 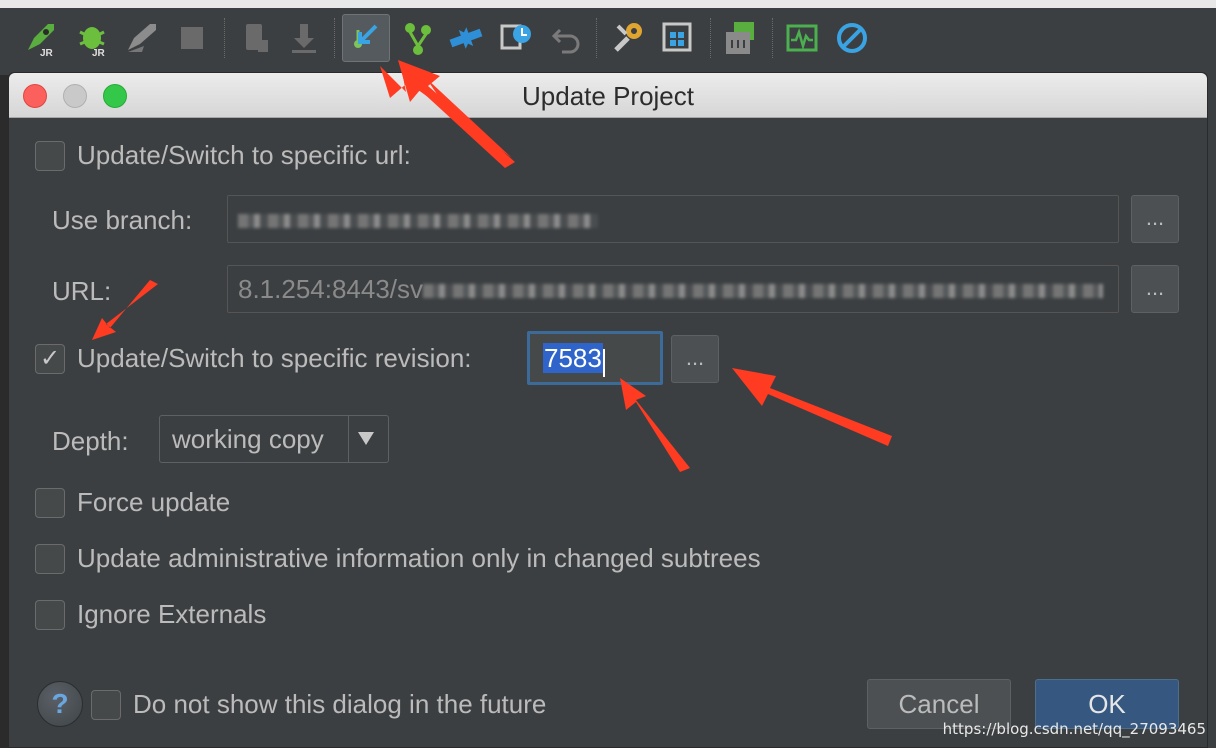 I want to click on revision-checkbox-row: ✓ Update/Switch to specific revision:, so click(x=253, y=358).